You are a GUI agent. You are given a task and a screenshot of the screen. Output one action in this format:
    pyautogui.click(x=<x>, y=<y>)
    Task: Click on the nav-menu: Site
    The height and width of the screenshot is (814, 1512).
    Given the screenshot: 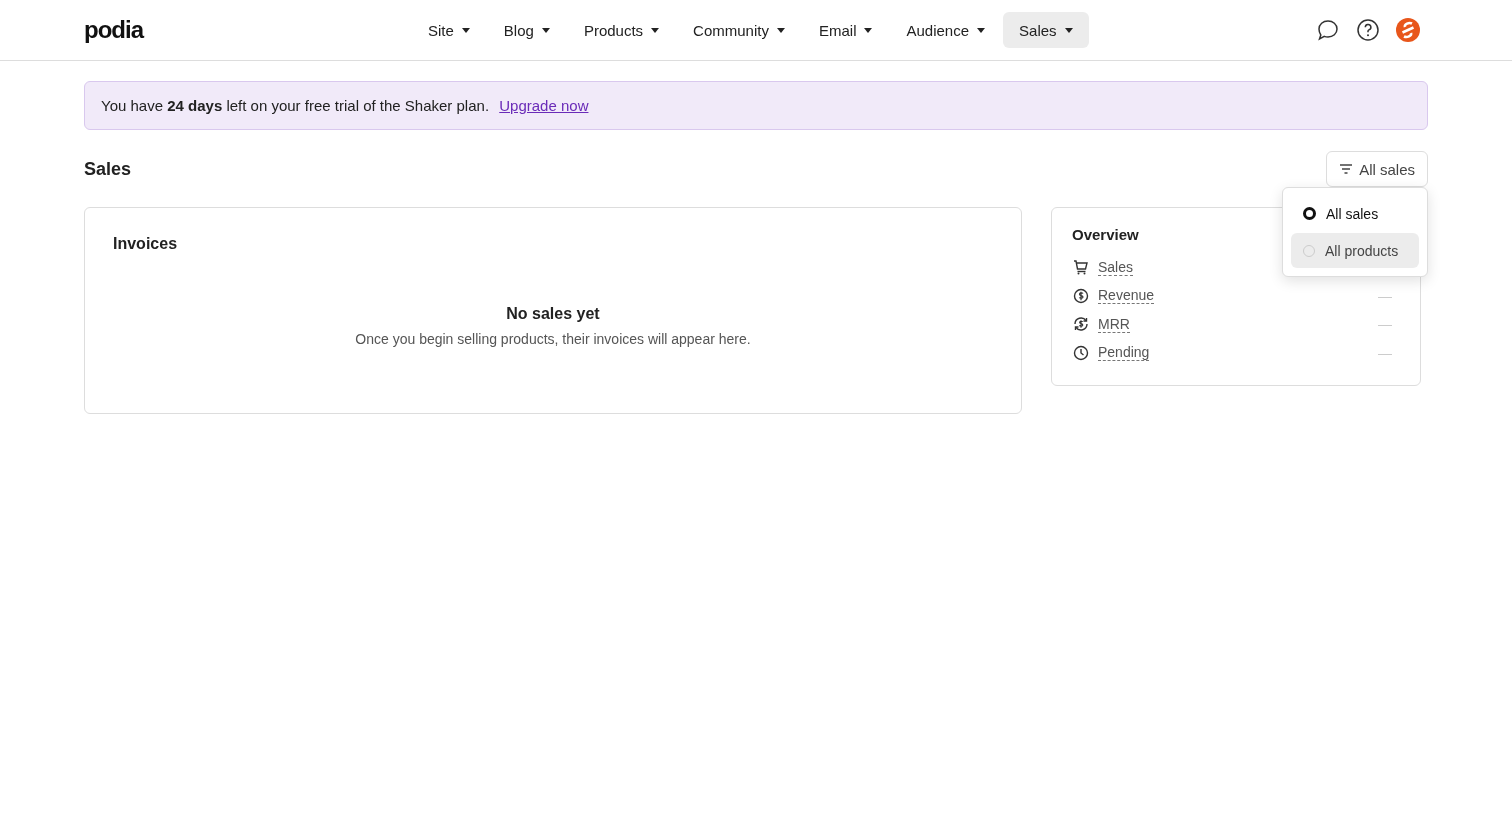 What is the action you would take?
    pyautogui.click(x=449, y=30)
    